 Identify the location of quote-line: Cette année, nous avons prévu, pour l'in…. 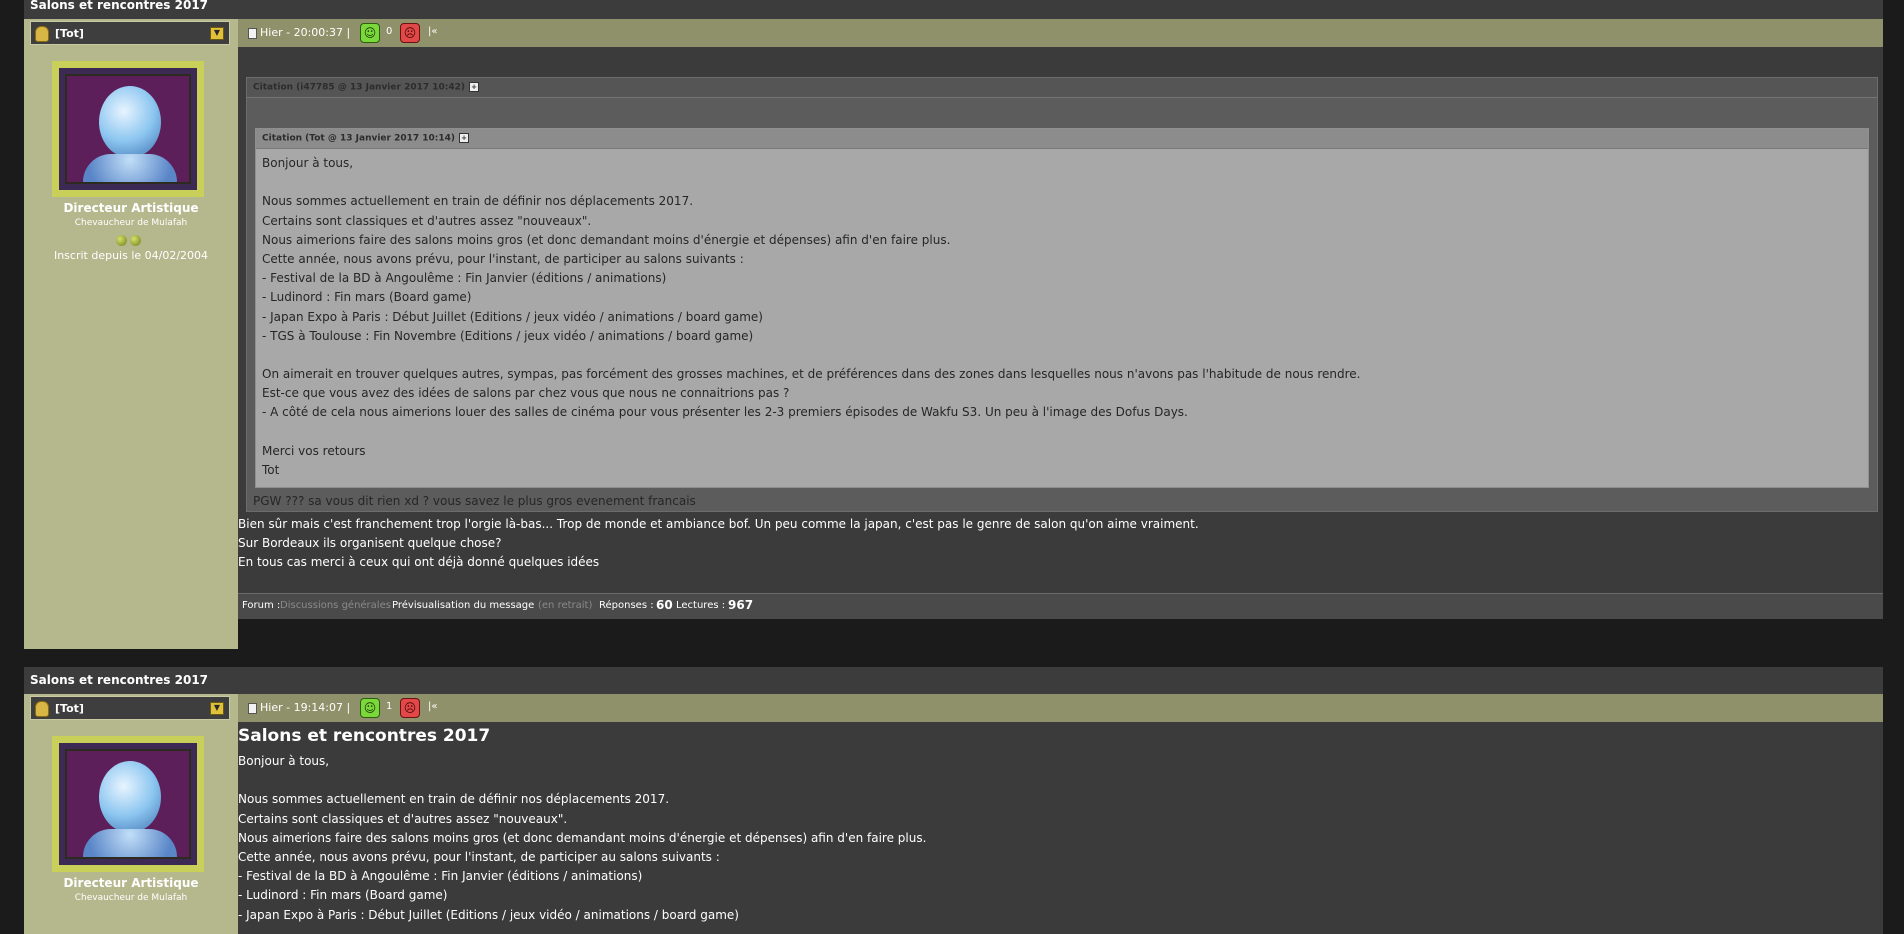
(503, 258).